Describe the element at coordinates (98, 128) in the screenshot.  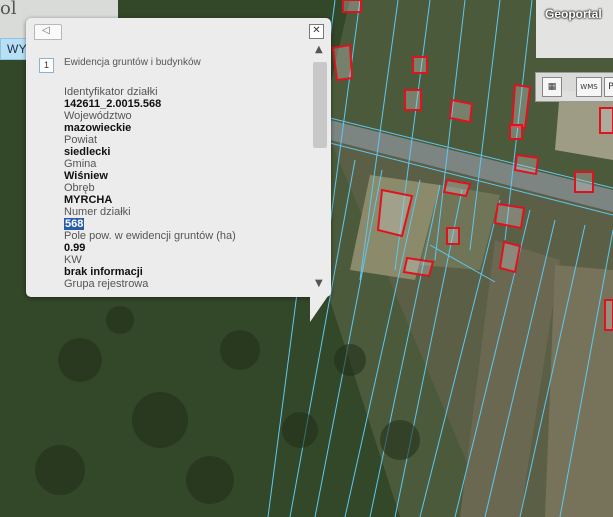
I see `field-value: mazowieckie` at that location.